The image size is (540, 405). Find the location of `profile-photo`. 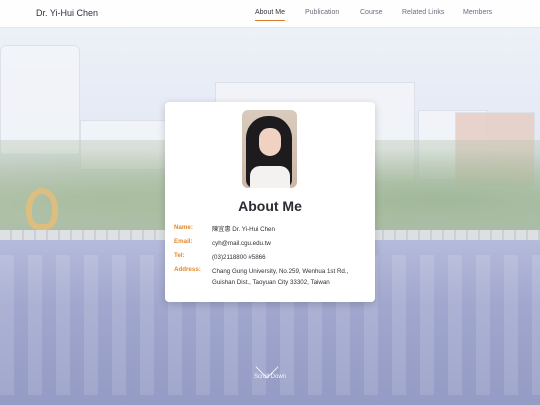

profile-photo is located at coordinates (269, 149).